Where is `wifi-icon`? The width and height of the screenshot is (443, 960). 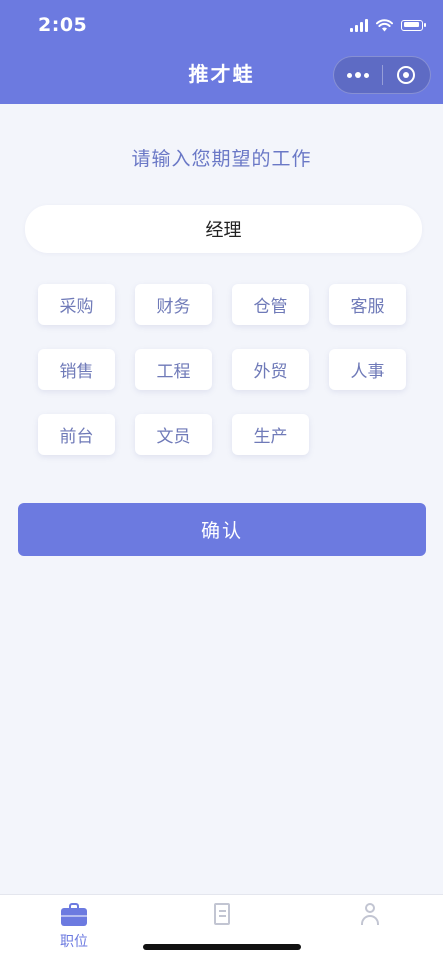 wifi-icon is located at coordinates (384, 24).